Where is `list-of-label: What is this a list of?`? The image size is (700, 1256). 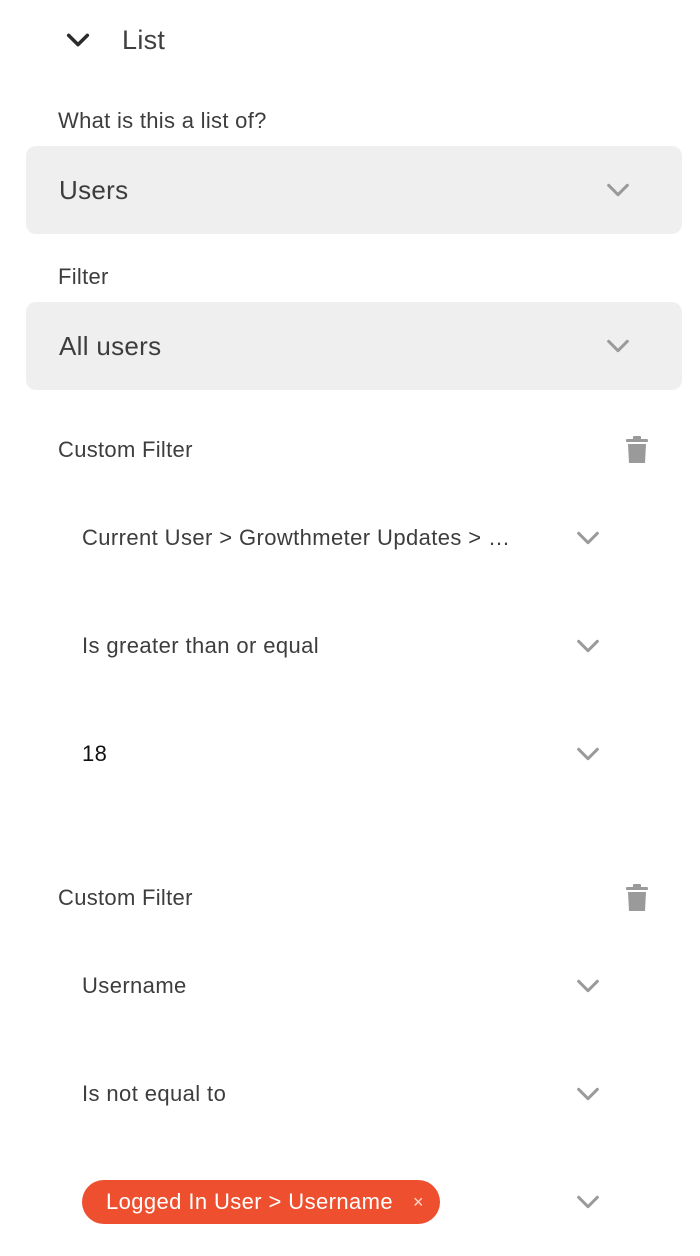 list-of-label: What is this a list of? is located at coordinates (162, 120).